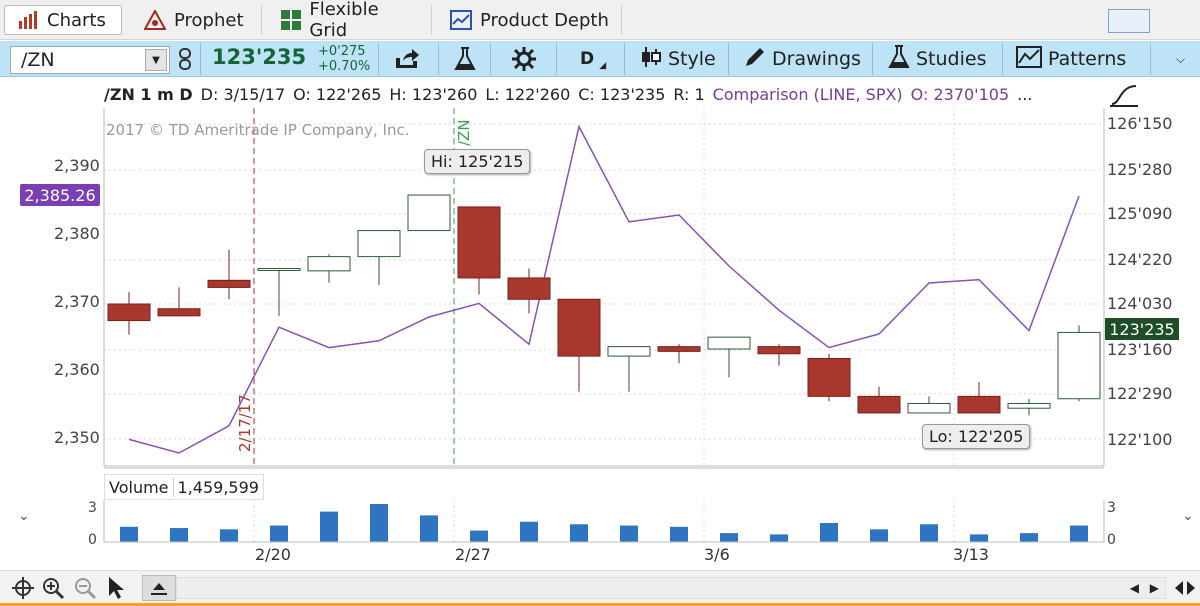  Describe the element at coordinates (184, 487) in the screenshot. I see `volume-header: Volume 1,459,599` at that location.